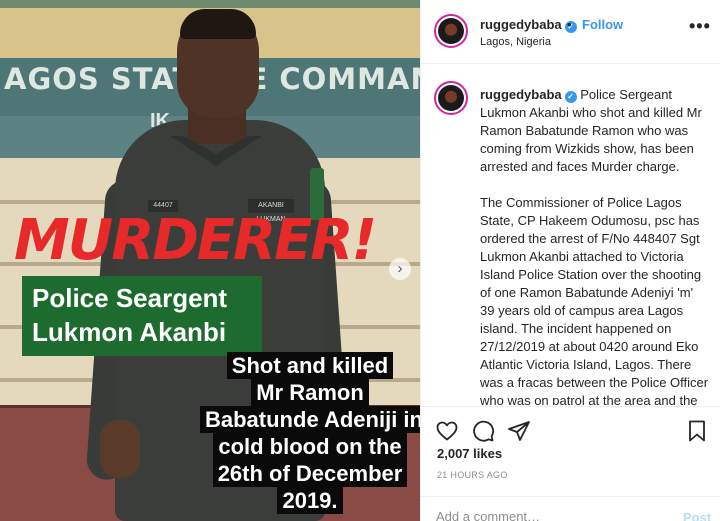 The image size is (720, 521). What do you see at coordinates (469, 453) in the screenshot?
I see `likes-count: 2,007 likes` at bounding box center [469, 453].